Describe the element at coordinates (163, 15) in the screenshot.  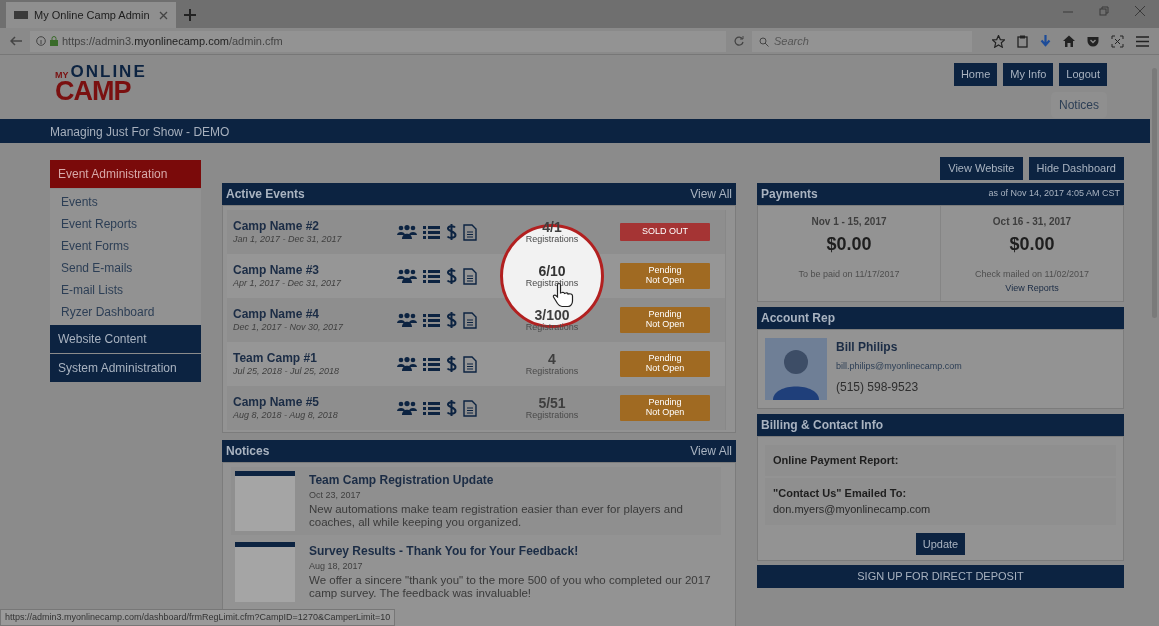
I see `close-icon` at that location.